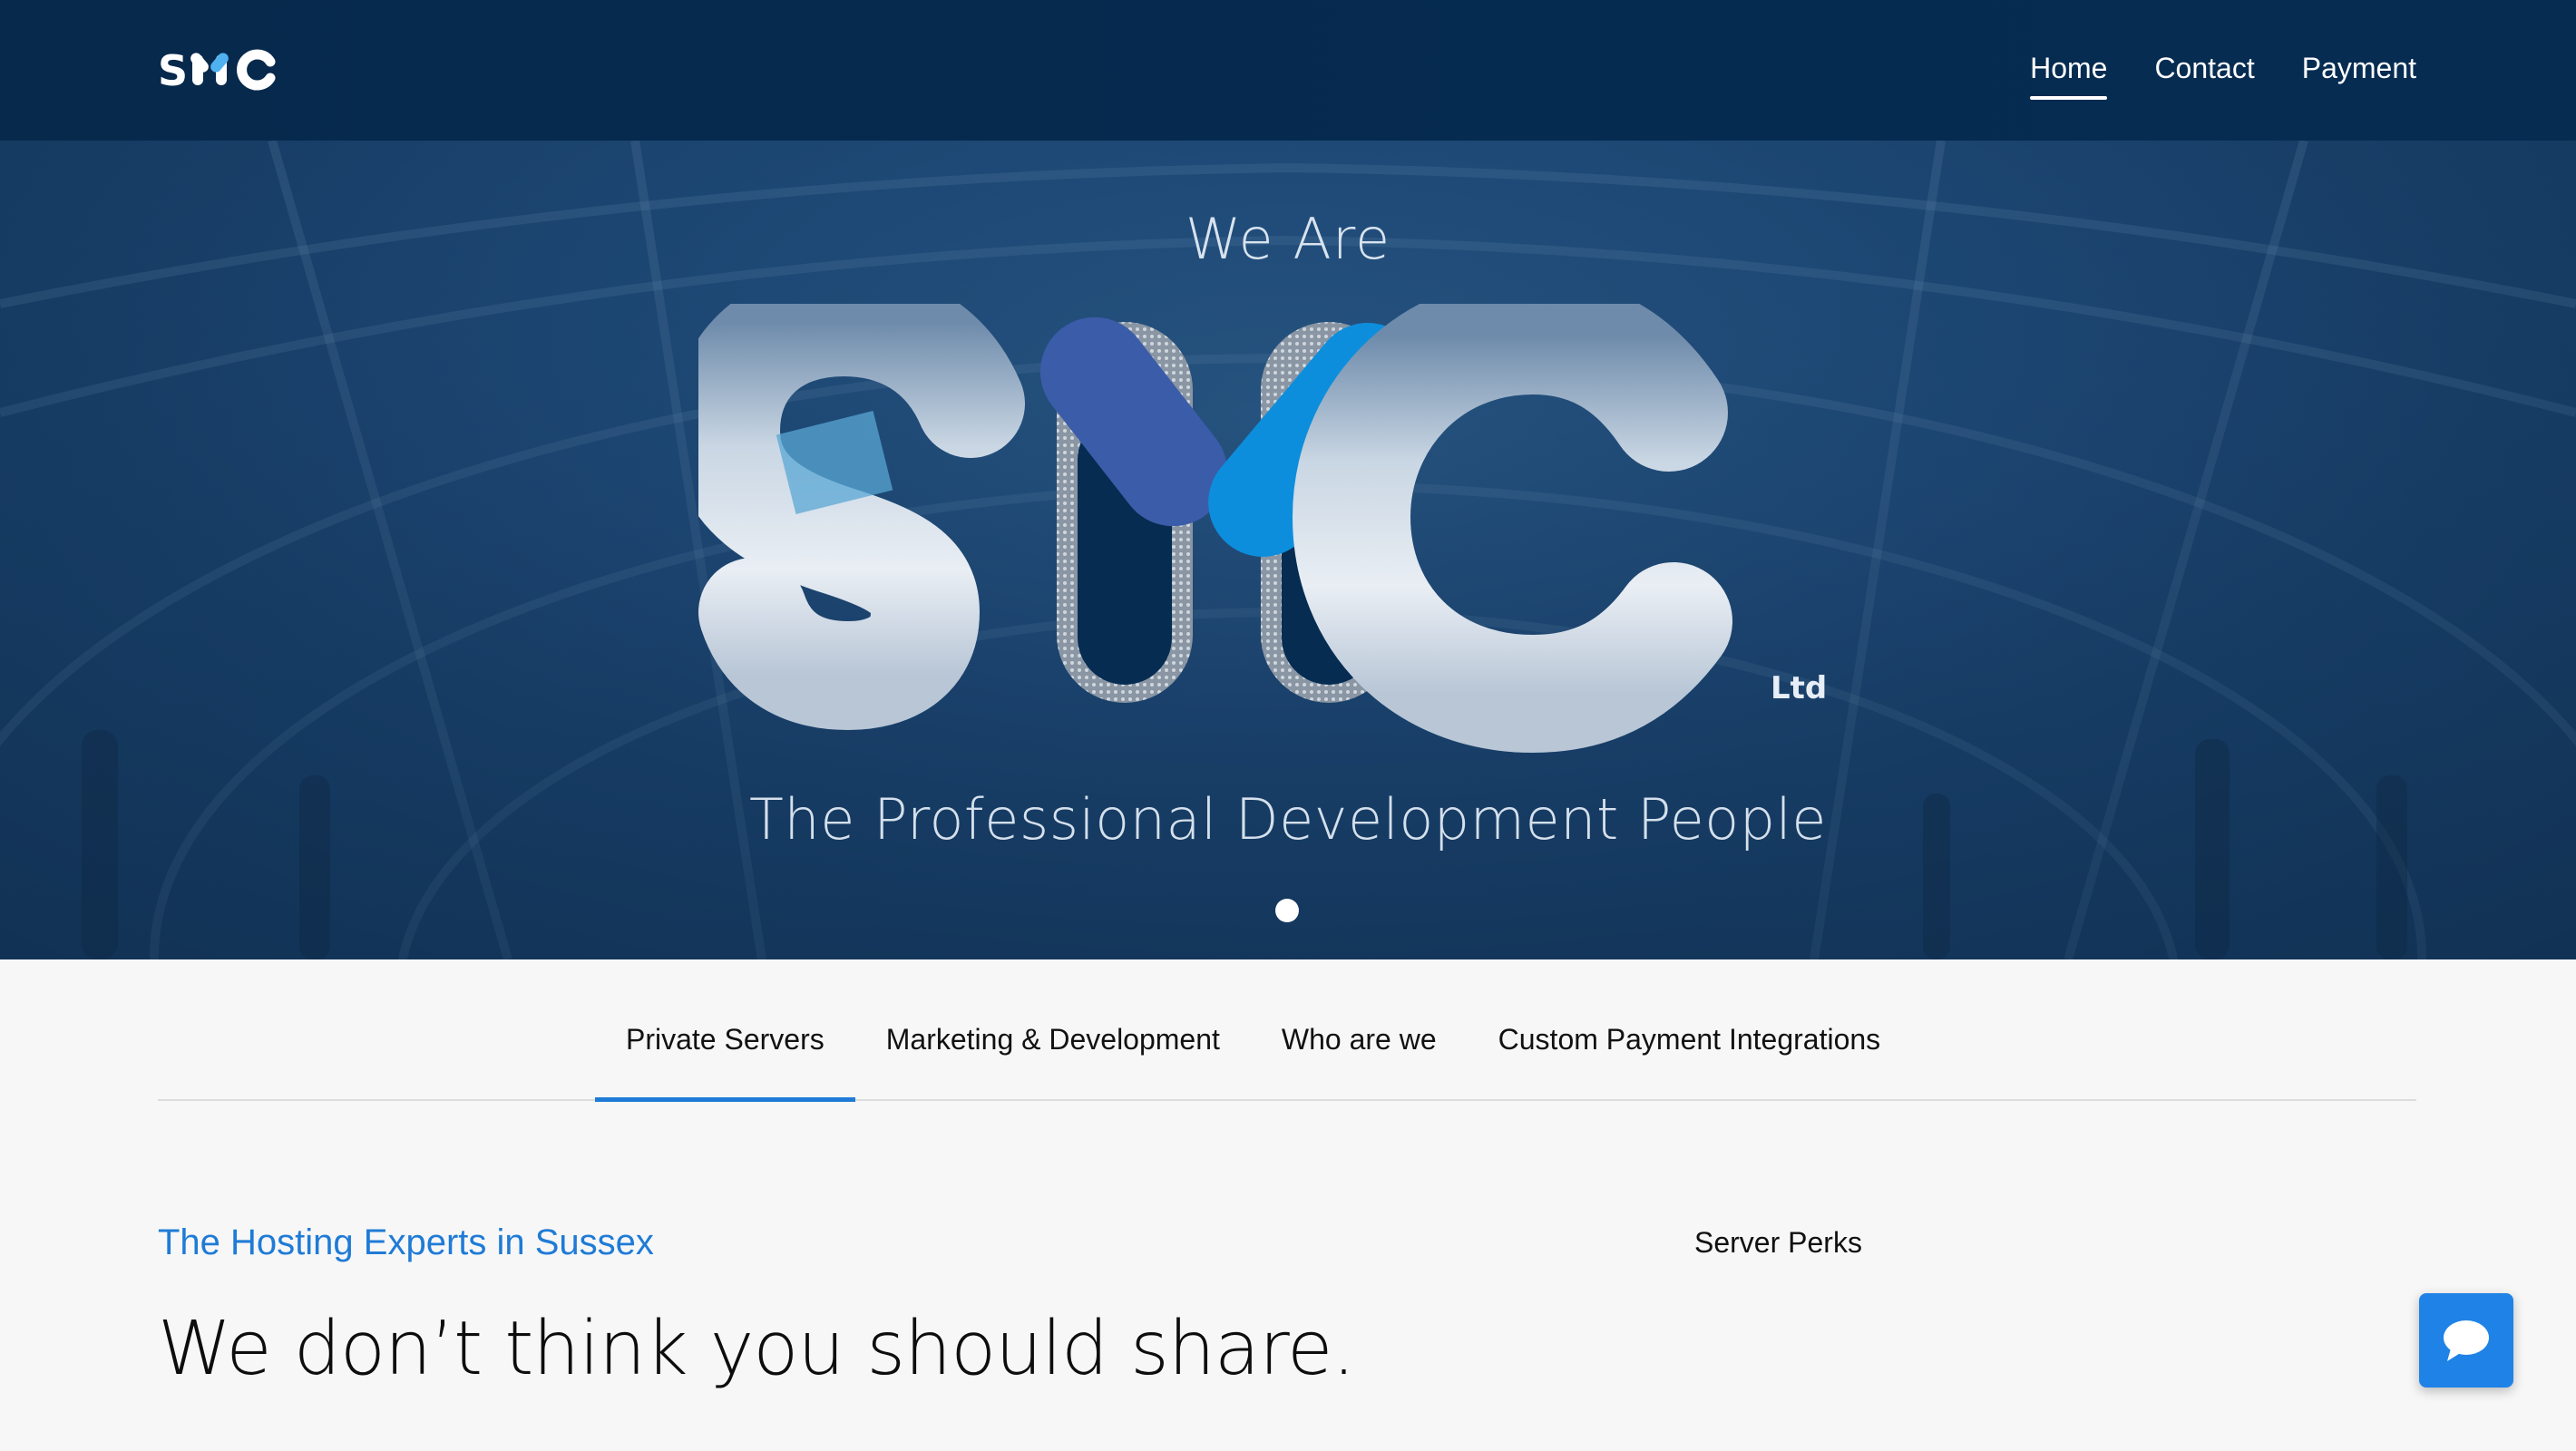  Describe the element at coordinates (2069, 73) in the screenshot. I see `nav-home-link: Home` at that location.